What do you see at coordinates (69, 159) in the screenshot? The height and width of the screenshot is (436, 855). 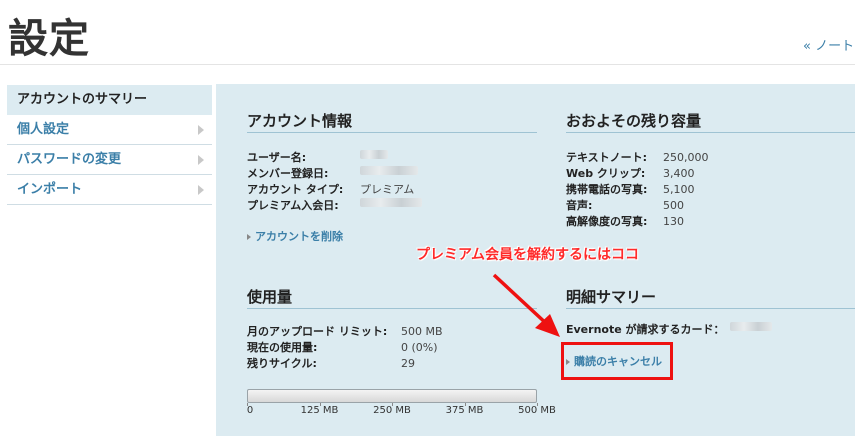 I see `sidebar-item-label: パスワードの変更` at bounding box center [69, 159].